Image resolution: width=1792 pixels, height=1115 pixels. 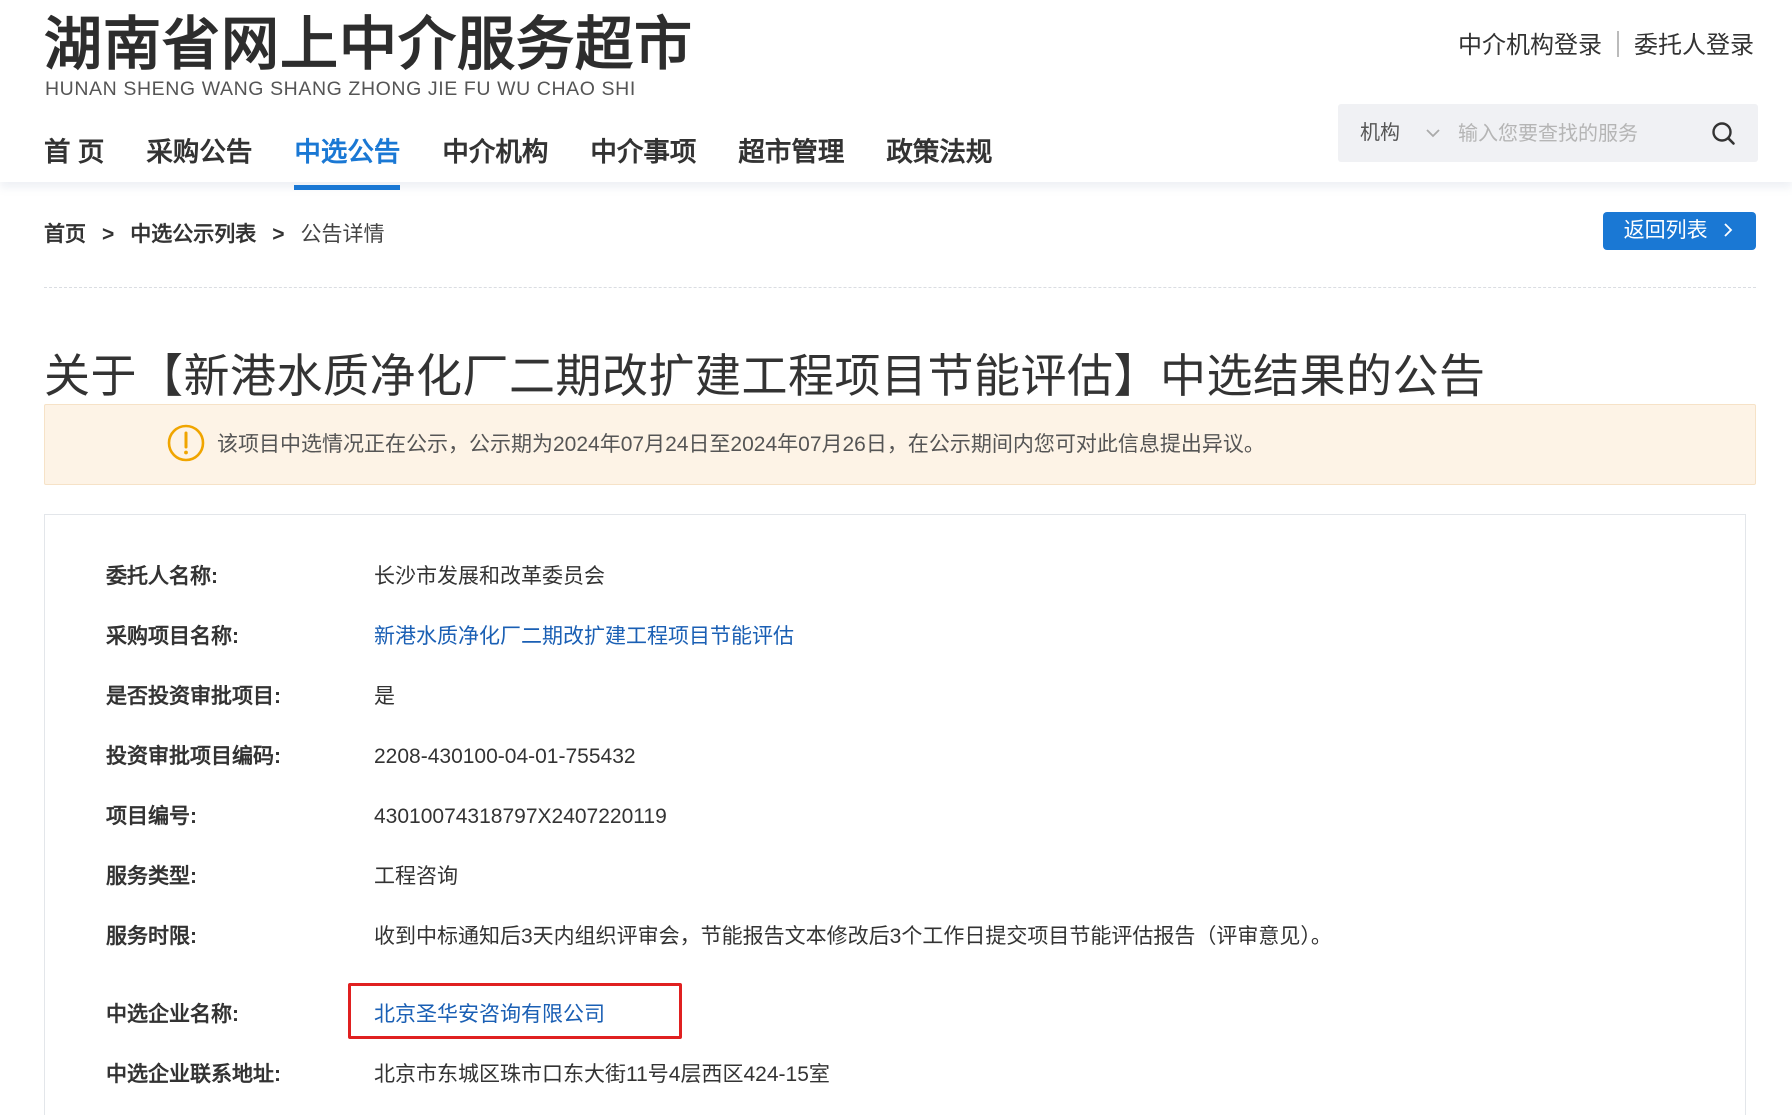 What do you see at coordinates (65, 234) in the screenshot?
I see `breadcrumb-home: 首页` at bounding box center [65, 234].